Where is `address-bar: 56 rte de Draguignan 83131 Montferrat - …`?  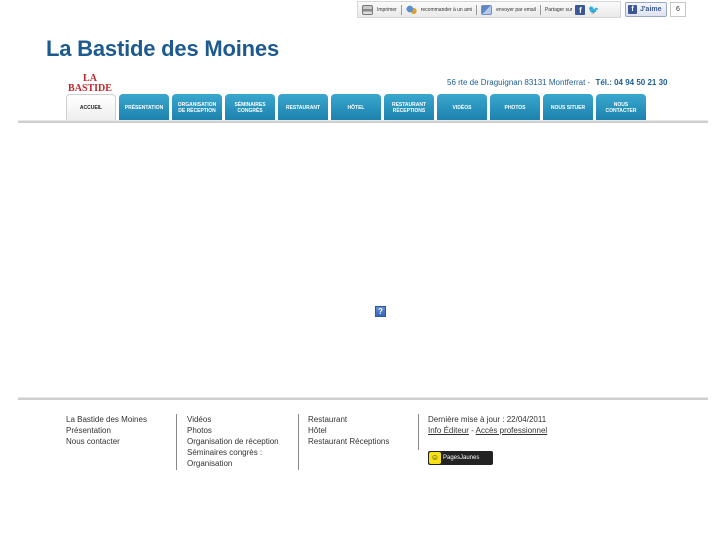 address-bar: 56 rte de Draguignan 83131 Montferrat - … is located at coordinates (557, 82).